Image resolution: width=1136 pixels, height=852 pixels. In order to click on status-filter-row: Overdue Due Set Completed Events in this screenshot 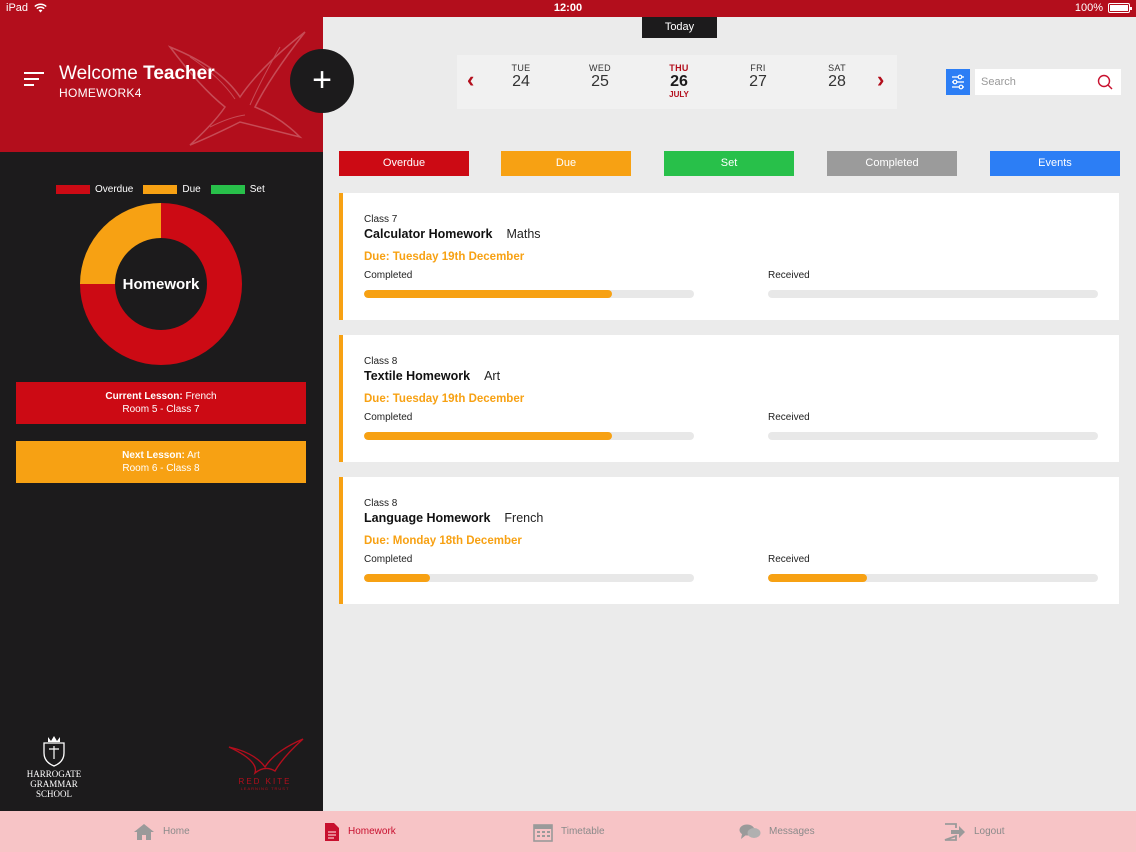, I will do `click(729, 164)`.